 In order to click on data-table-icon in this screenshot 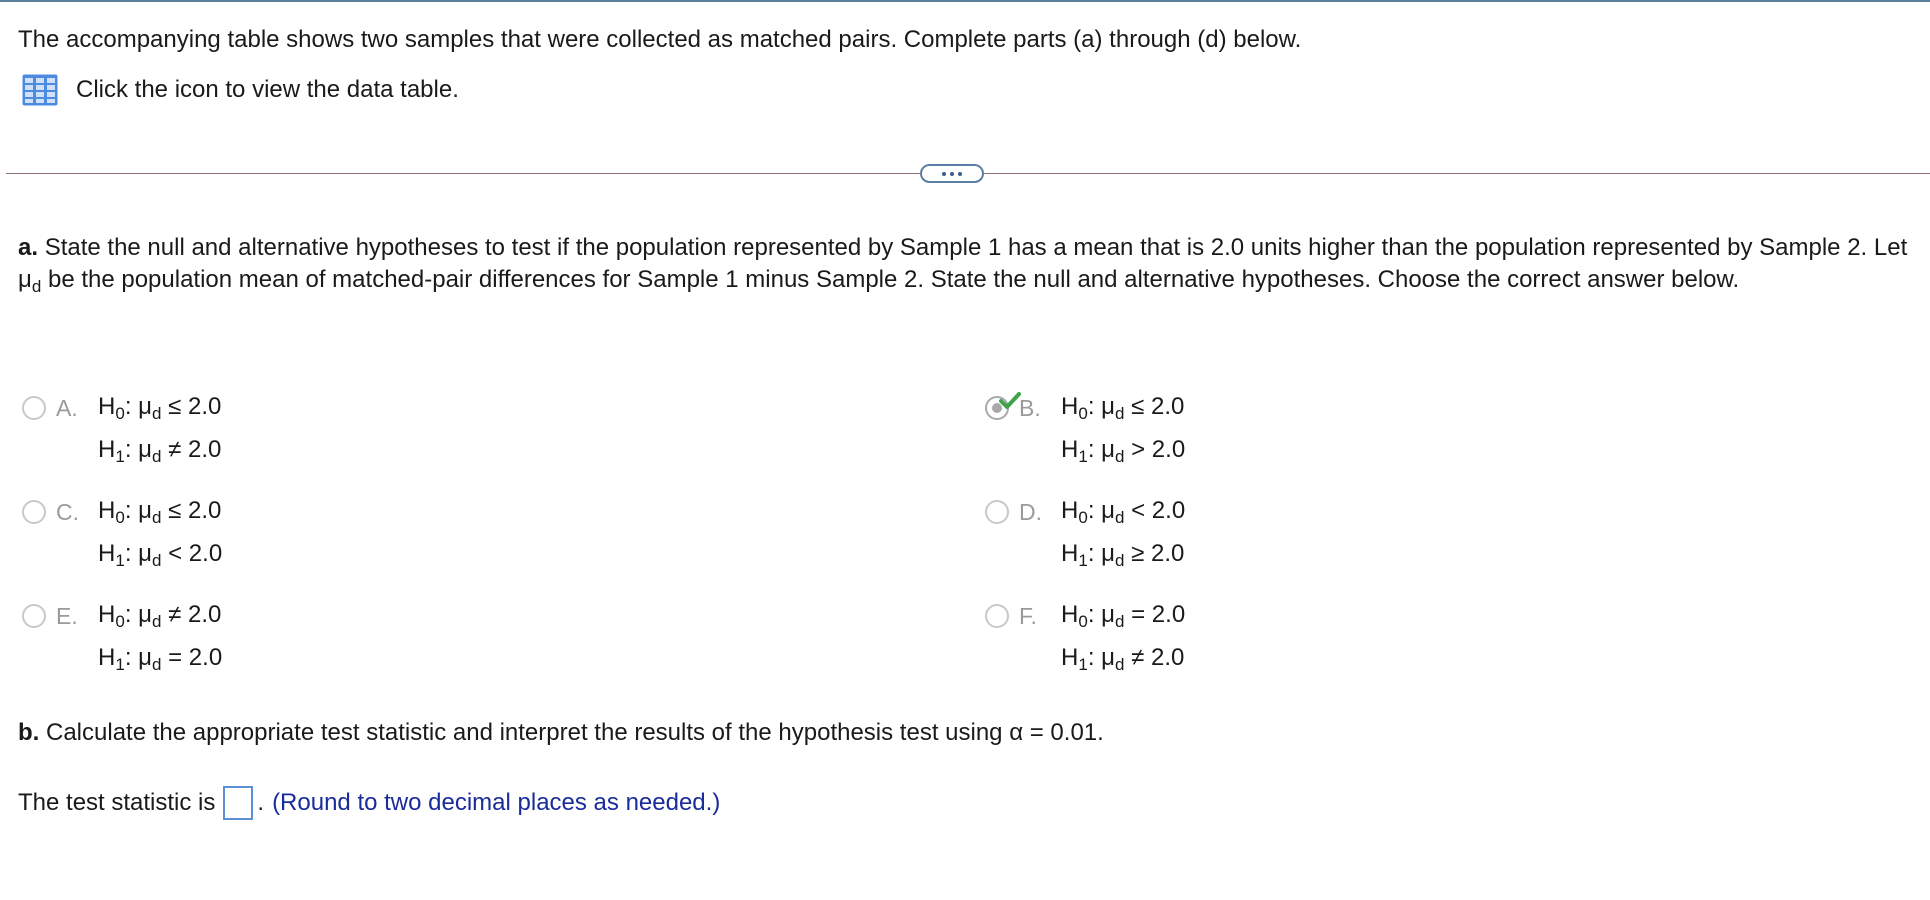, I will do `click(40, 90)`.